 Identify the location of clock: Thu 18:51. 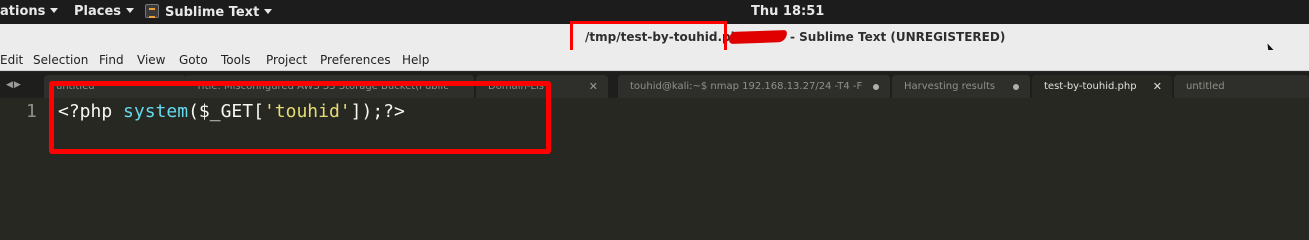
(787, 11).